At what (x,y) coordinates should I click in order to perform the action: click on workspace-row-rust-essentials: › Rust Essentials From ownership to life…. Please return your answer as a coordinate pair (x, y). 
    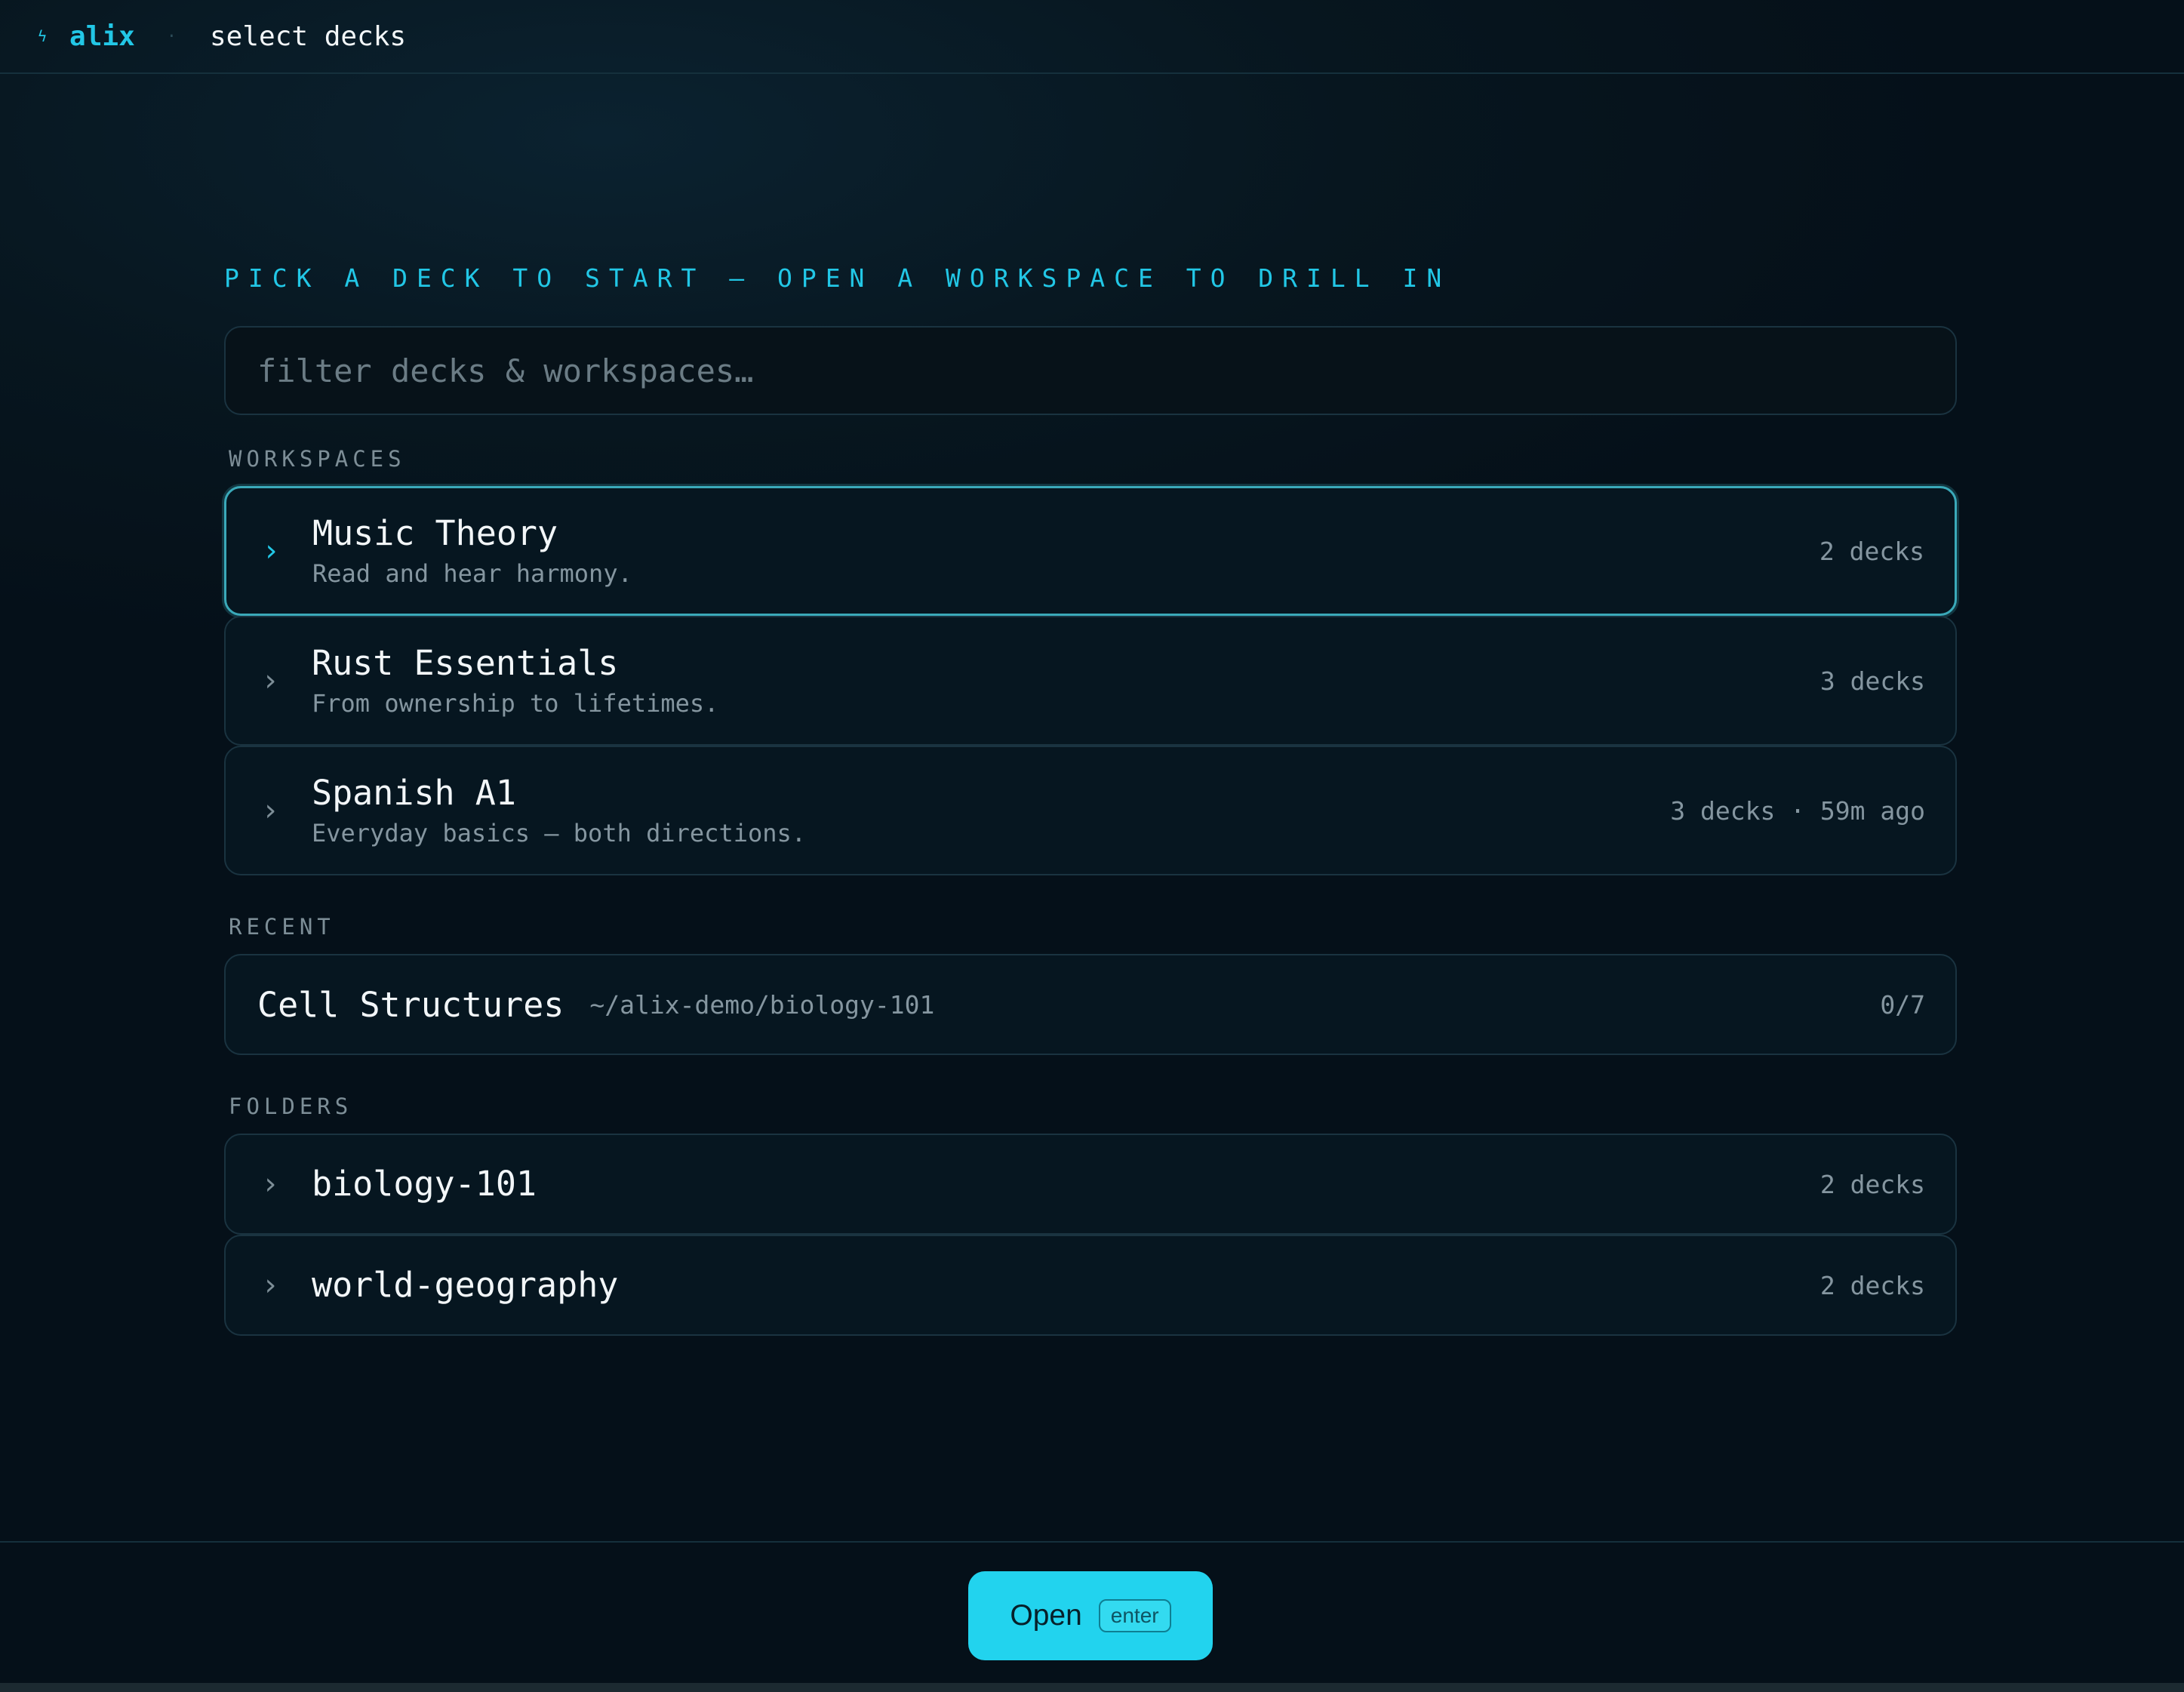
    Looking at the image, I should click on (1090, 681).